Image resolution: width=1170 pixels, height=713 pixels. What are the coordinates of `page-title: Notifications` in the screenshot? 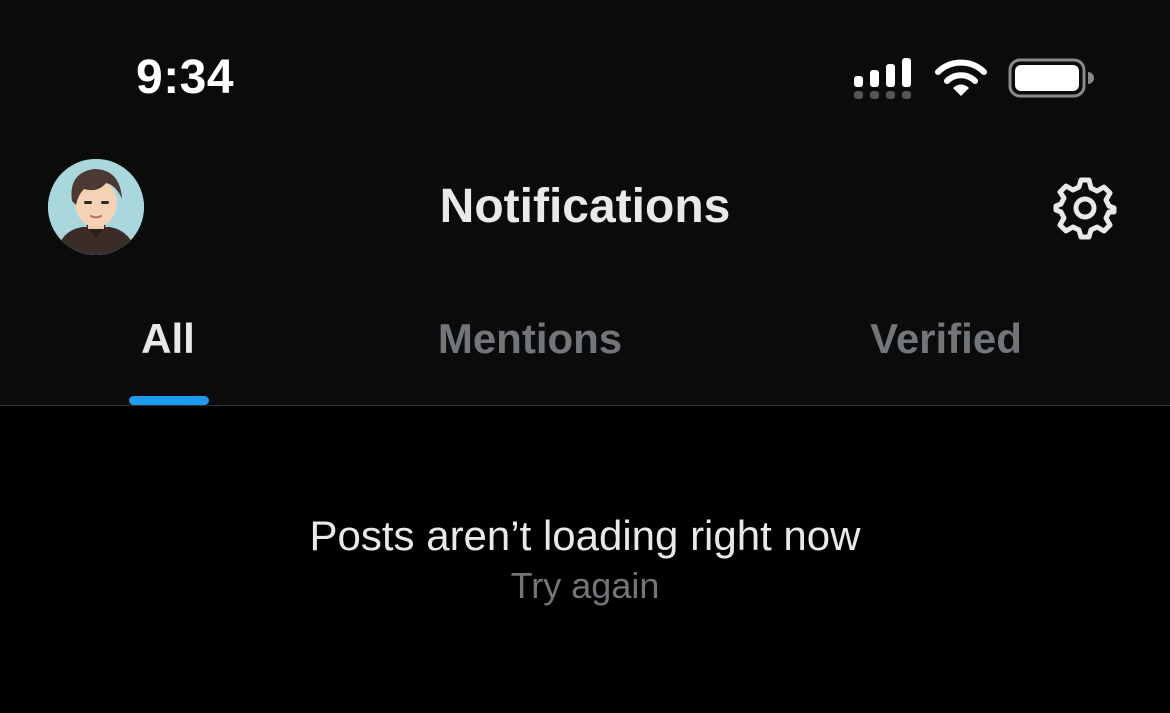 It's located at (585, 206).